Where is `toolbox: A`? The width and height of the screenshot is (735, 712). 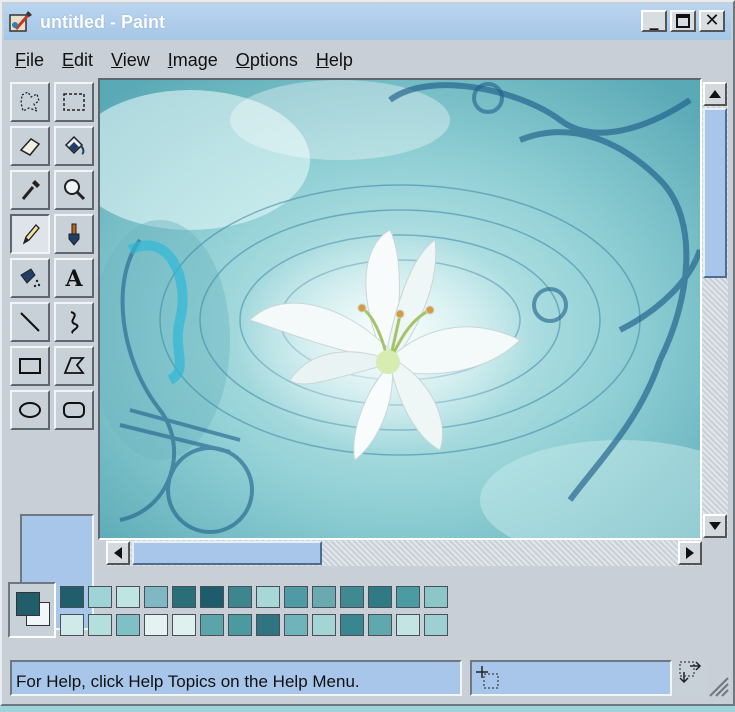 toolbox: A is located at coordinates (54, 356).